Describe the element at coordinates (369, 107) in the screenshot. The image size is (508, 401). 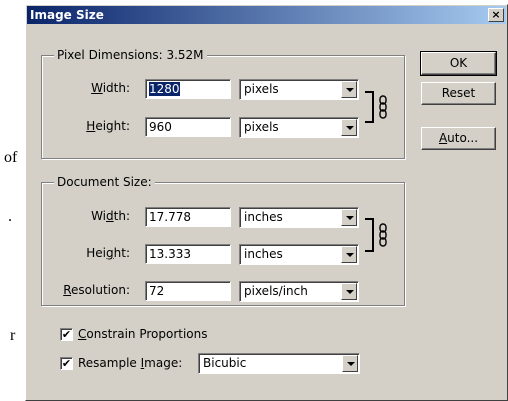
I see `pixel-constrain-bracket` at that location.